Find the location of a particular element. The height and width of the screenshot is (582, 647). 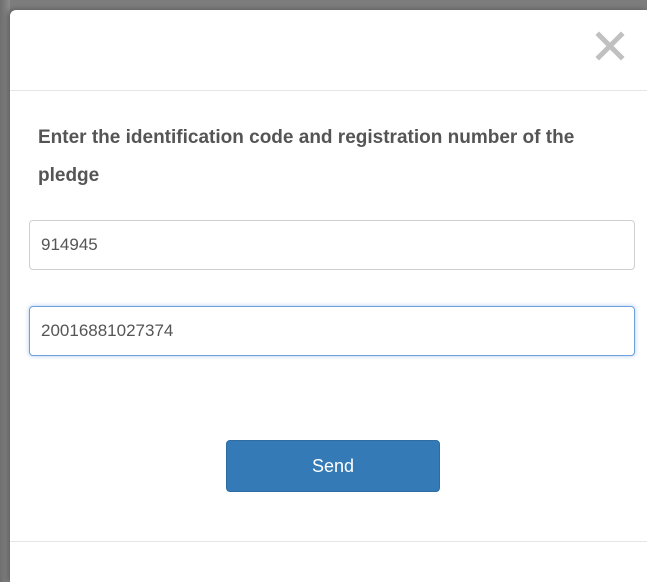

close-icon is located at coordinates (610, 46).